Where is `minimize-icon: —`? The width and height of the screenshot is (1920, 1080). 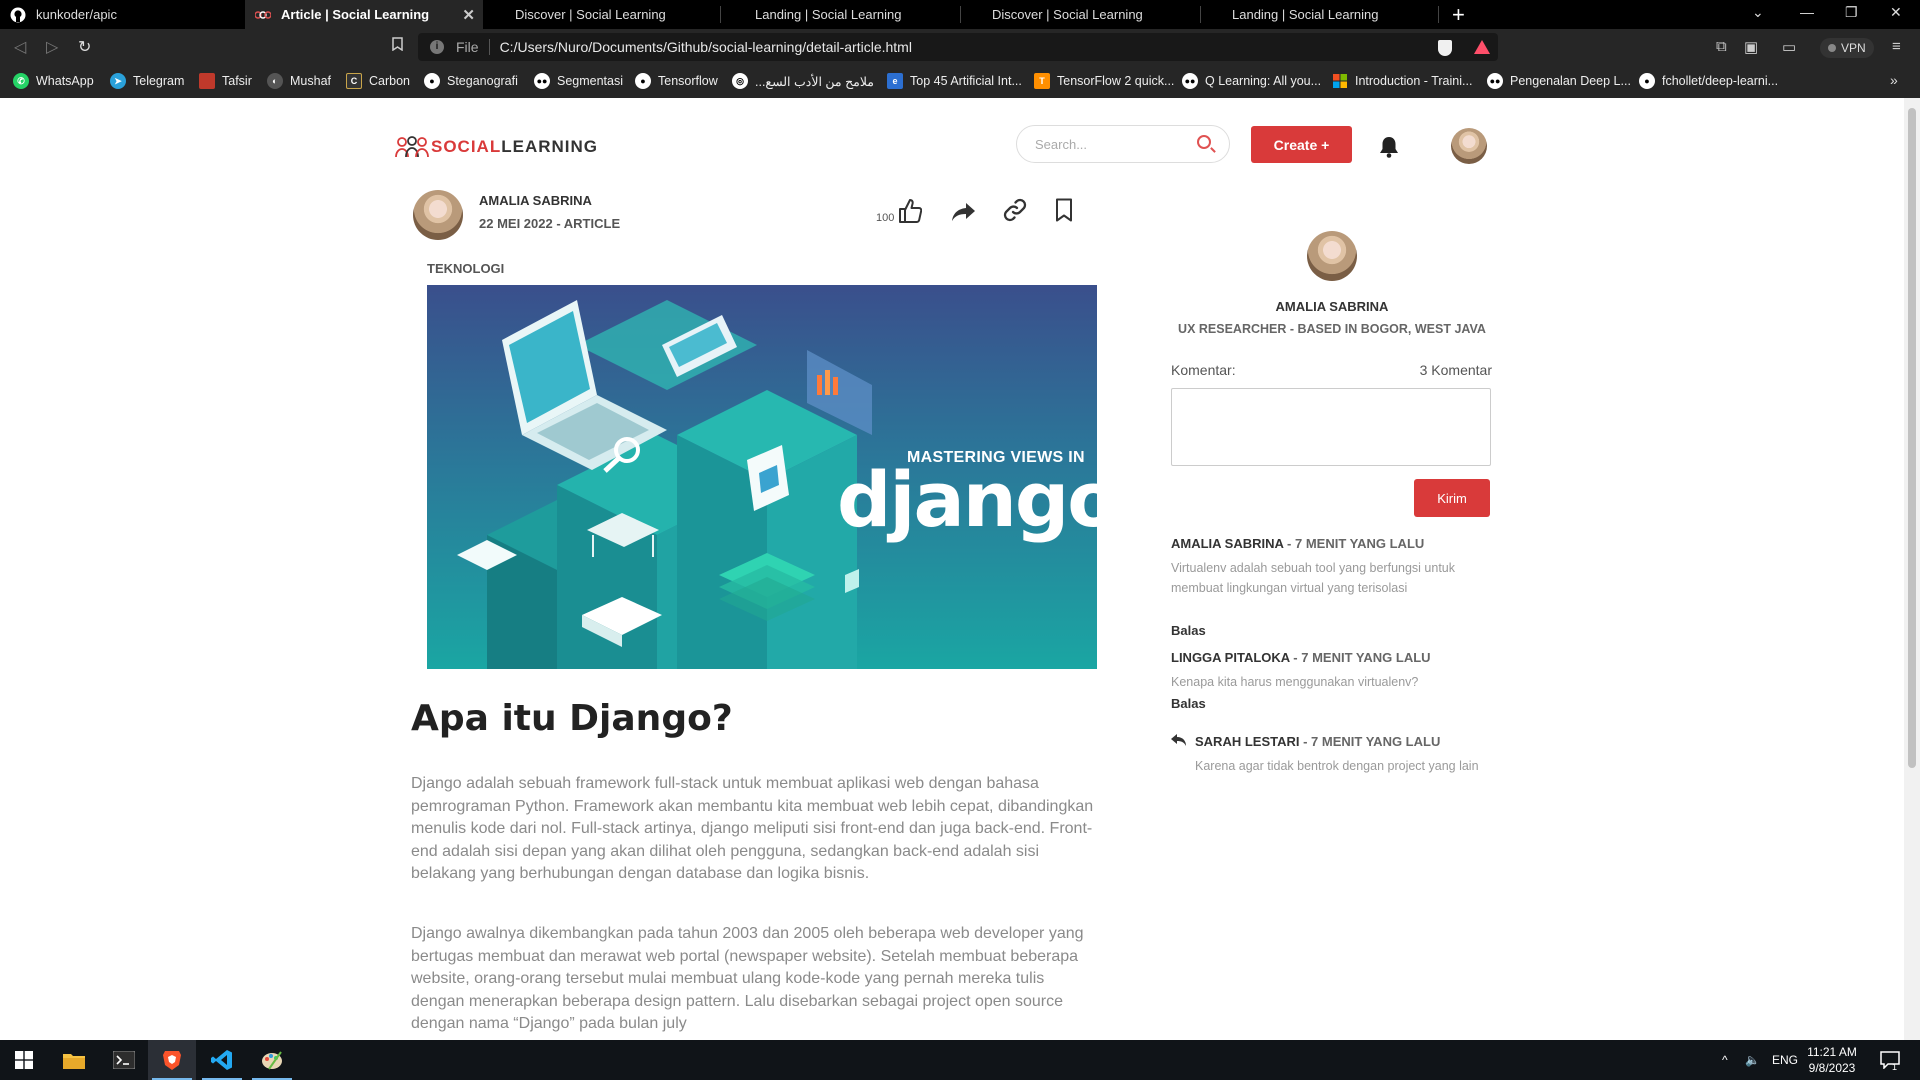 minimize-icon: — is located at coordinates (1807, 12).